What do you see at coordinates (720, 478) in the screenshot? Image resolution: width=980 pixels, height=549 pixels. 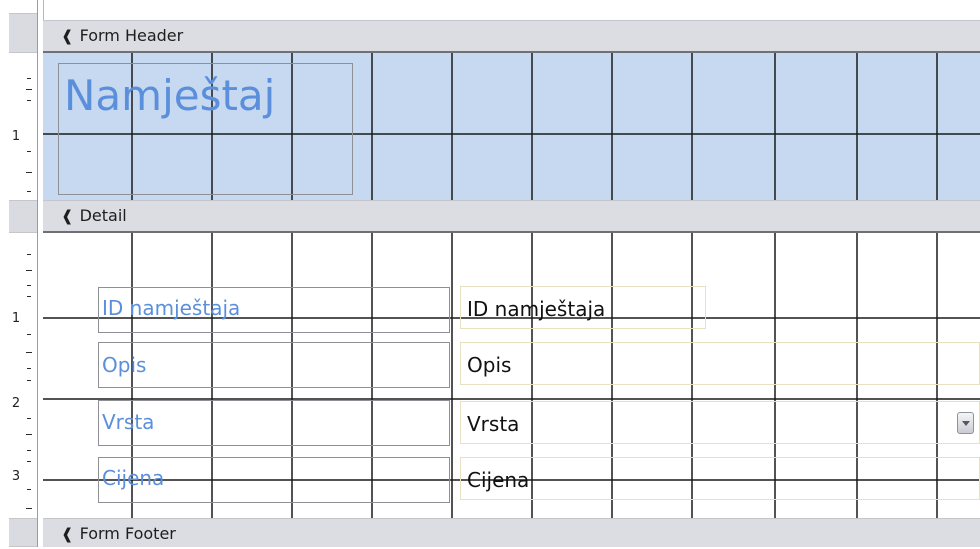 I see `textbox-cijena` at bounding box center [720, 478].